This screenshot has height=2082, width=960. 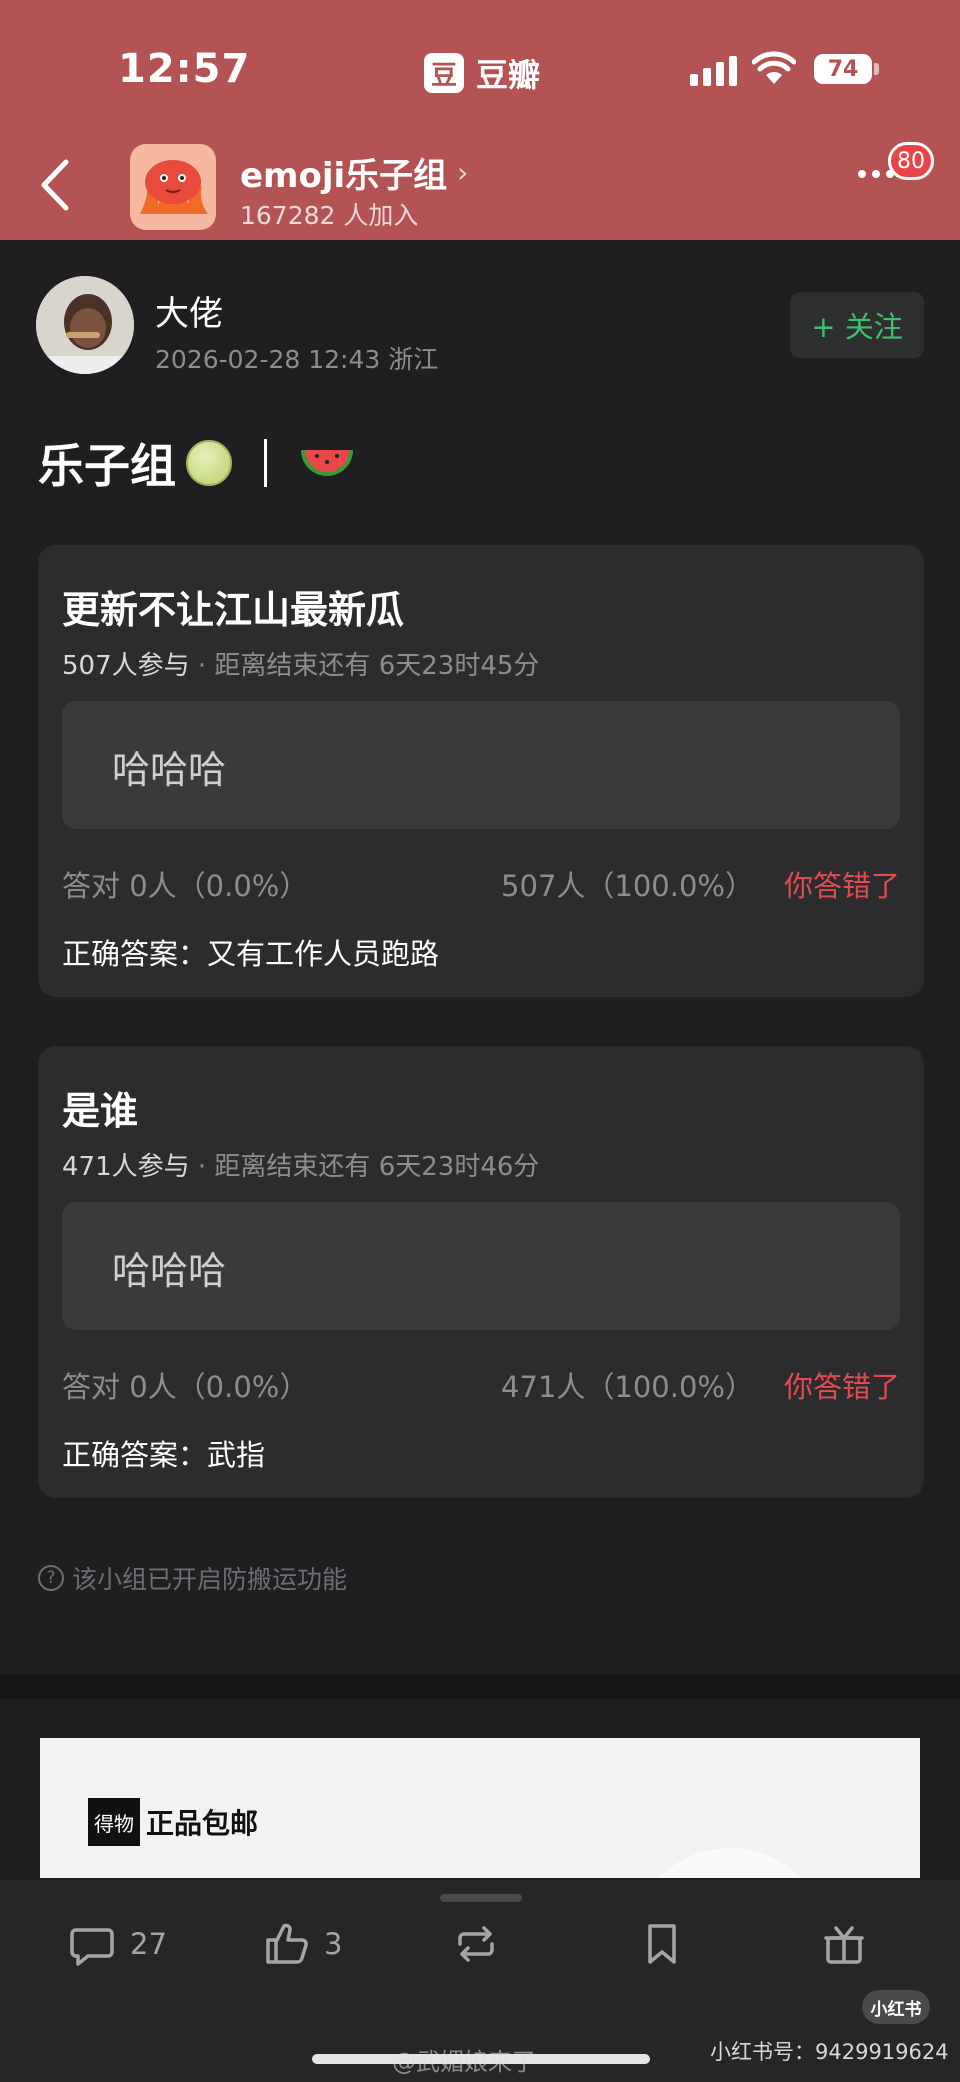 I want to click on poll-remaining-time: · 距离结束还有 6天23时46分, so click(x=364, y=1167).